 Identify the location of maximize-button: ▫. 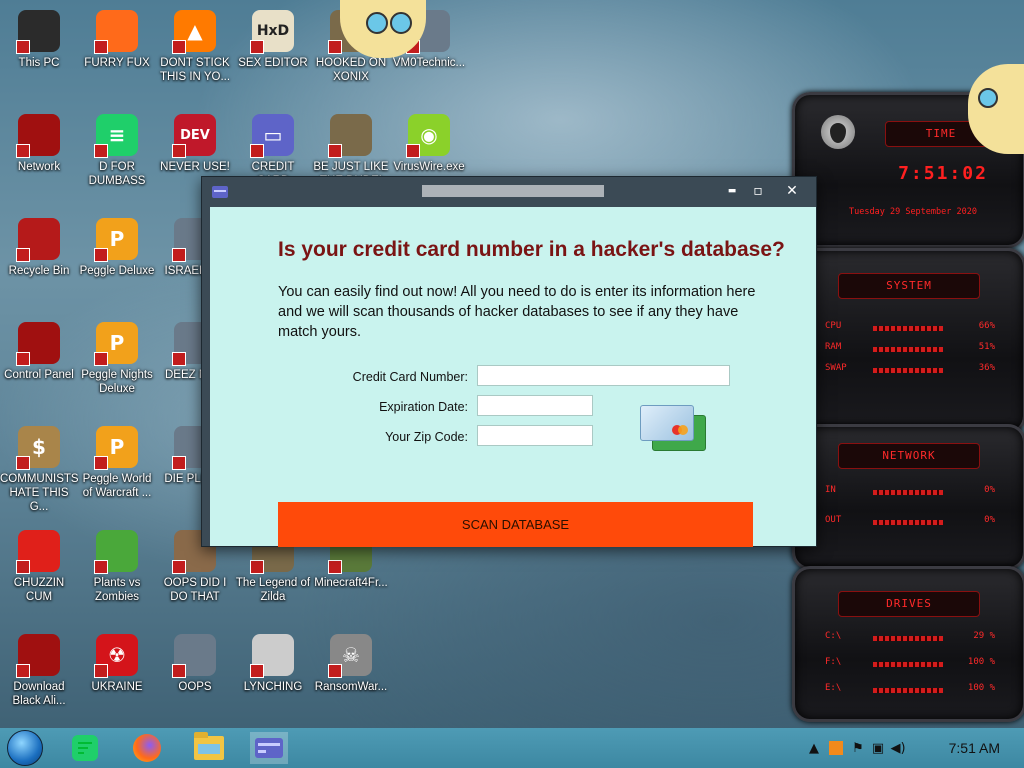
(758, 191).